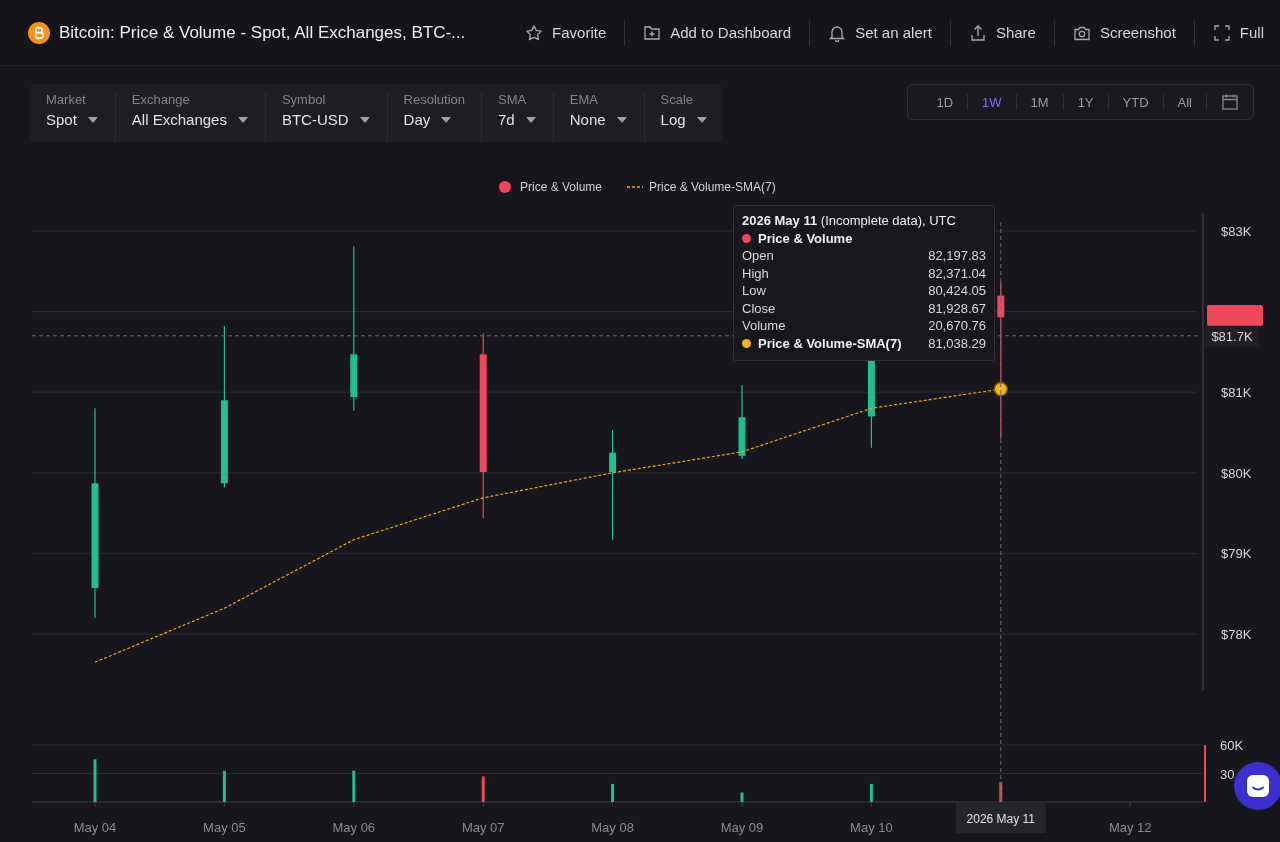 The height and width of the screenshot is (842, 1280). Describe the element at coordinates (190, 119) in the screenshot. I see `dropdown: All Exchanges` at that location.